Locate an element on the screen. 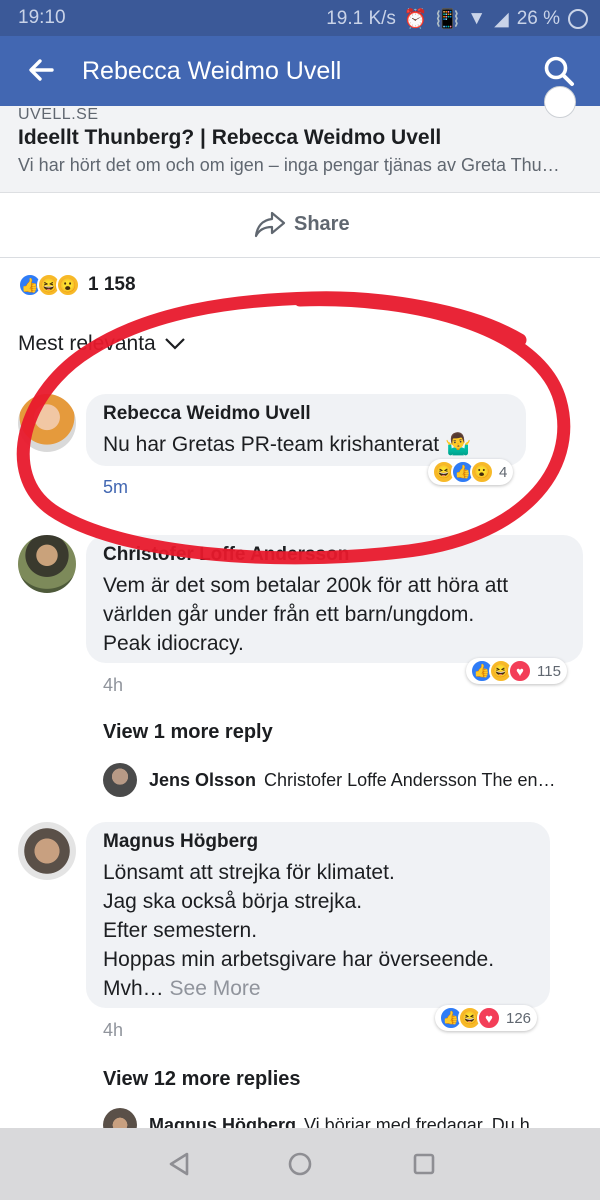 The height and width of the screenshot is (1200, 600). share-label: Share is located at coordinates (322, 223).